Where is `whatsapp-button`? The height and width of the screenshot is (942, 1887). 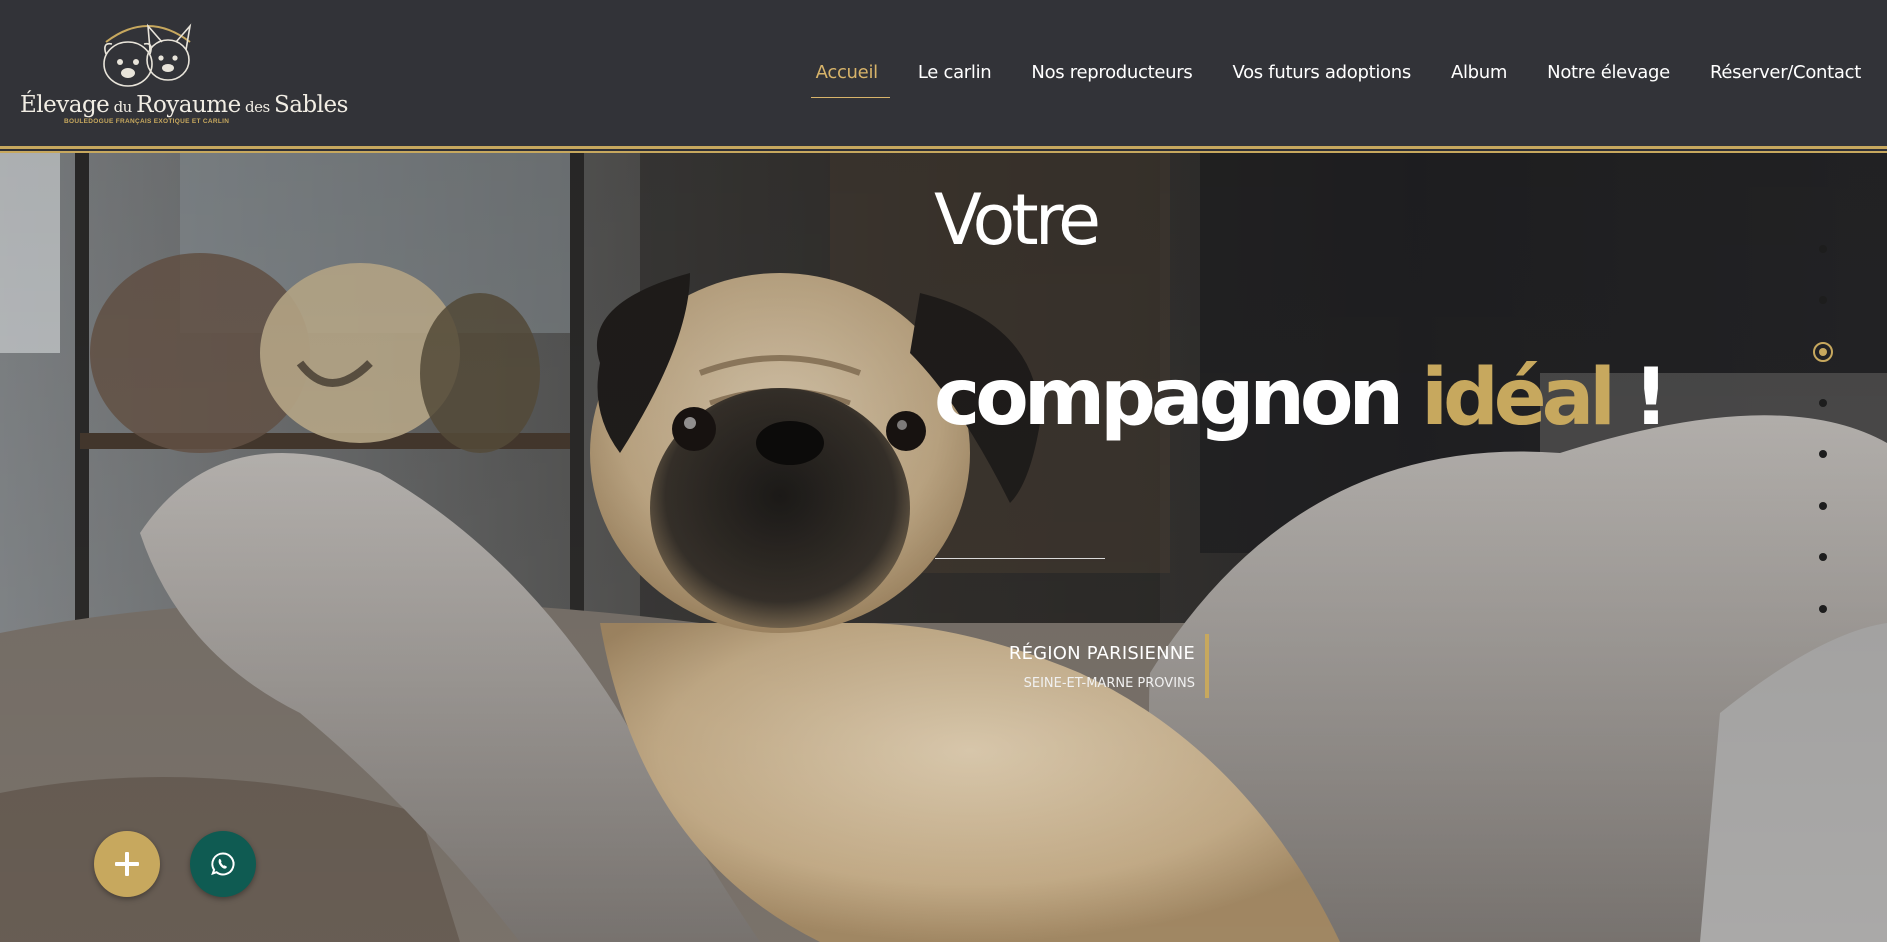
whatsapp-button is located at coordinates (223, 864).